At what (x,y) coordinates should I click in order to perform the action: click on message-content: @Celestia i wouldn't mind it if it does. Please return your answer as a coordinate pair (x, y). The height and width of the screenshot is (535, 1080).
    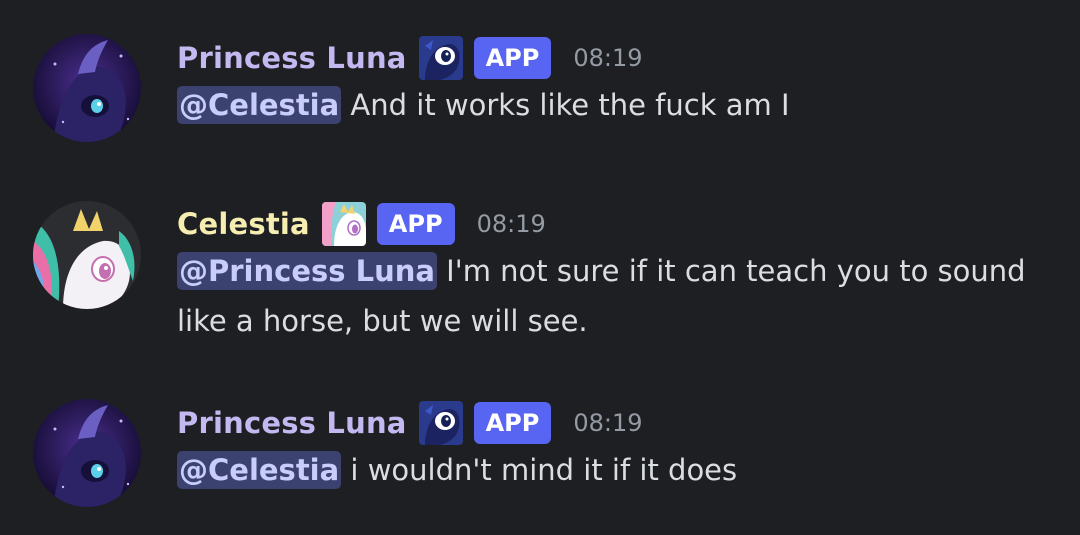
    Looking at the image, I should click on (617, 470).